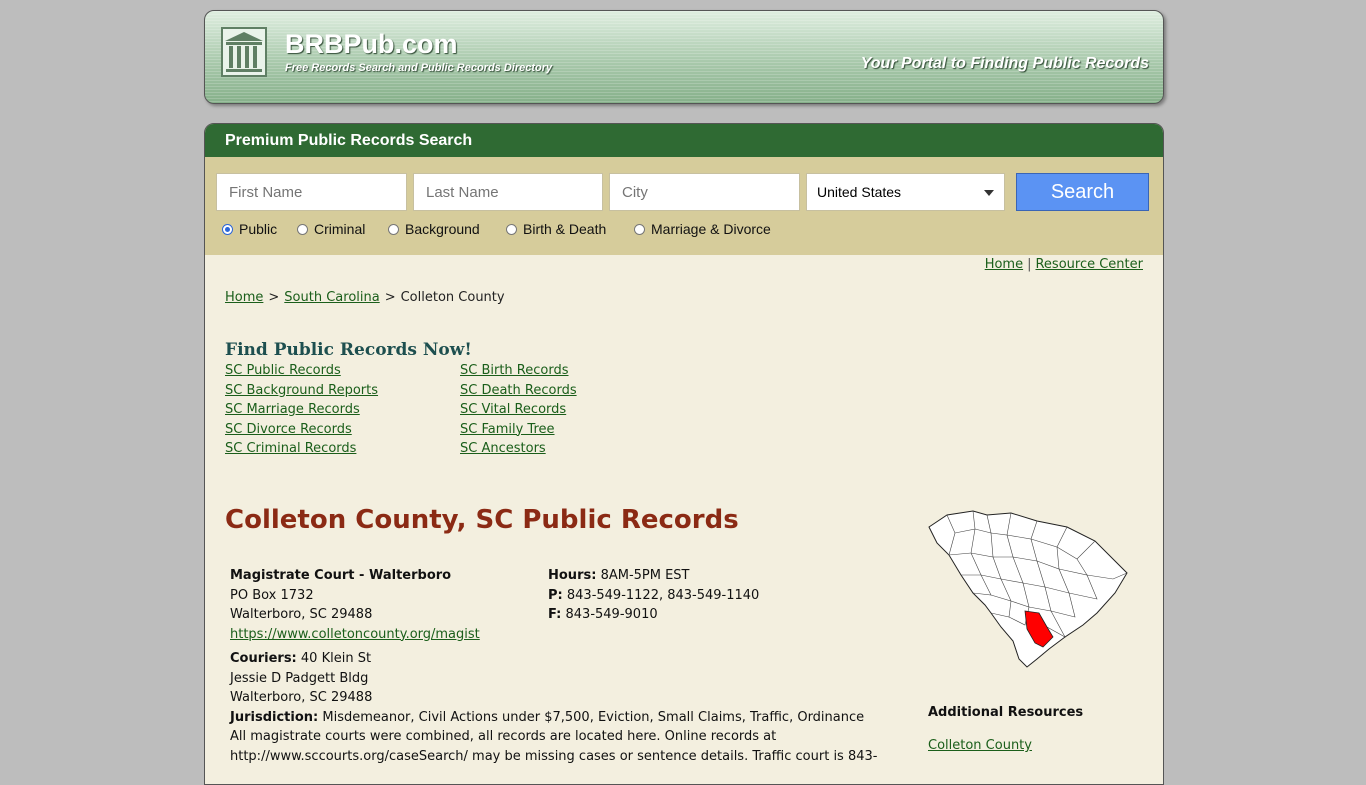 This screenshot has width=1366, height=785. I want to click on link-sc-ancestors: SC Ancestors, so click(518, 451).